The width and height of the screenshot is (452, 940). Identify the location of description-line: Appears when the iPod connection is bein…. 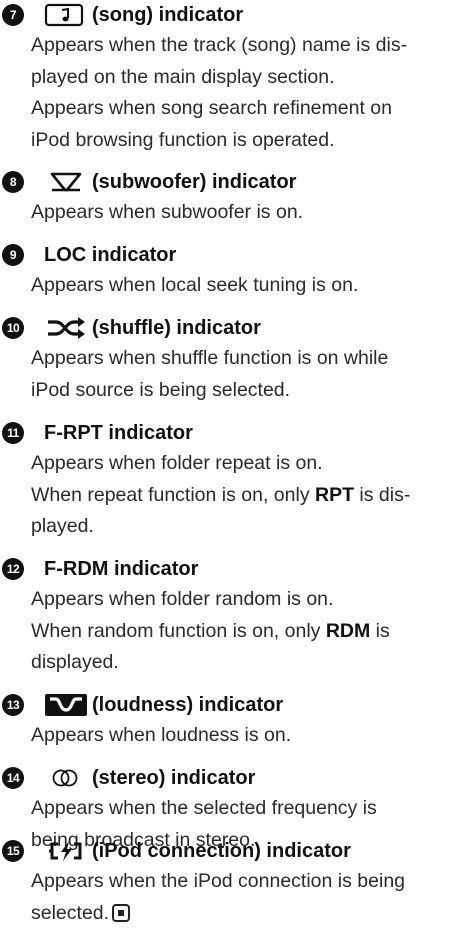
(218, 881).